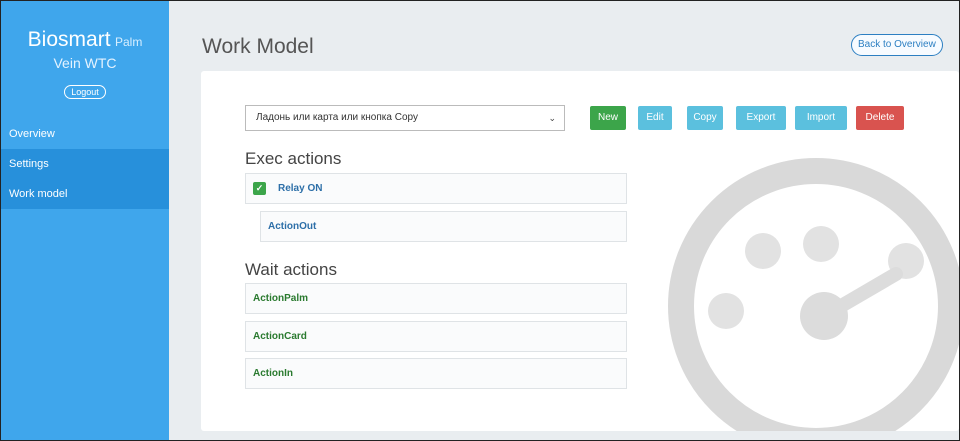  What do you see at coordinates (705, 118) in the screenshot?
I see `copy-button: Copy` at bounding box center [705, 118].